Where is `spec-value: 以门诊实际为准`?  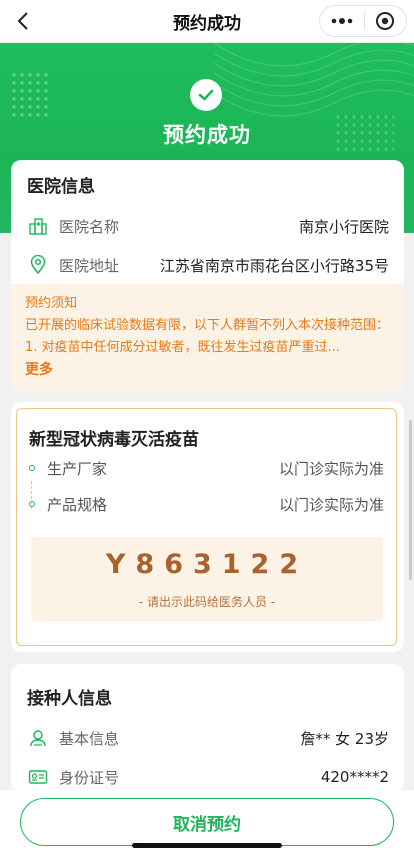
spec-value: 以门诊实际为准 is located at coordinates (331, 504).